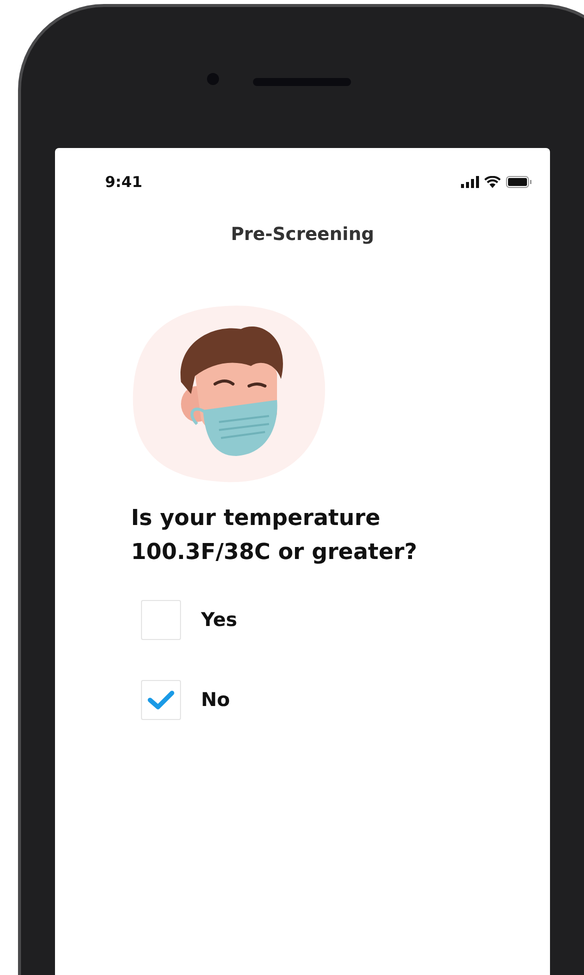 This screenshot has height=975, width=584. I want to click on checkmark-icon, so click(161, 700).